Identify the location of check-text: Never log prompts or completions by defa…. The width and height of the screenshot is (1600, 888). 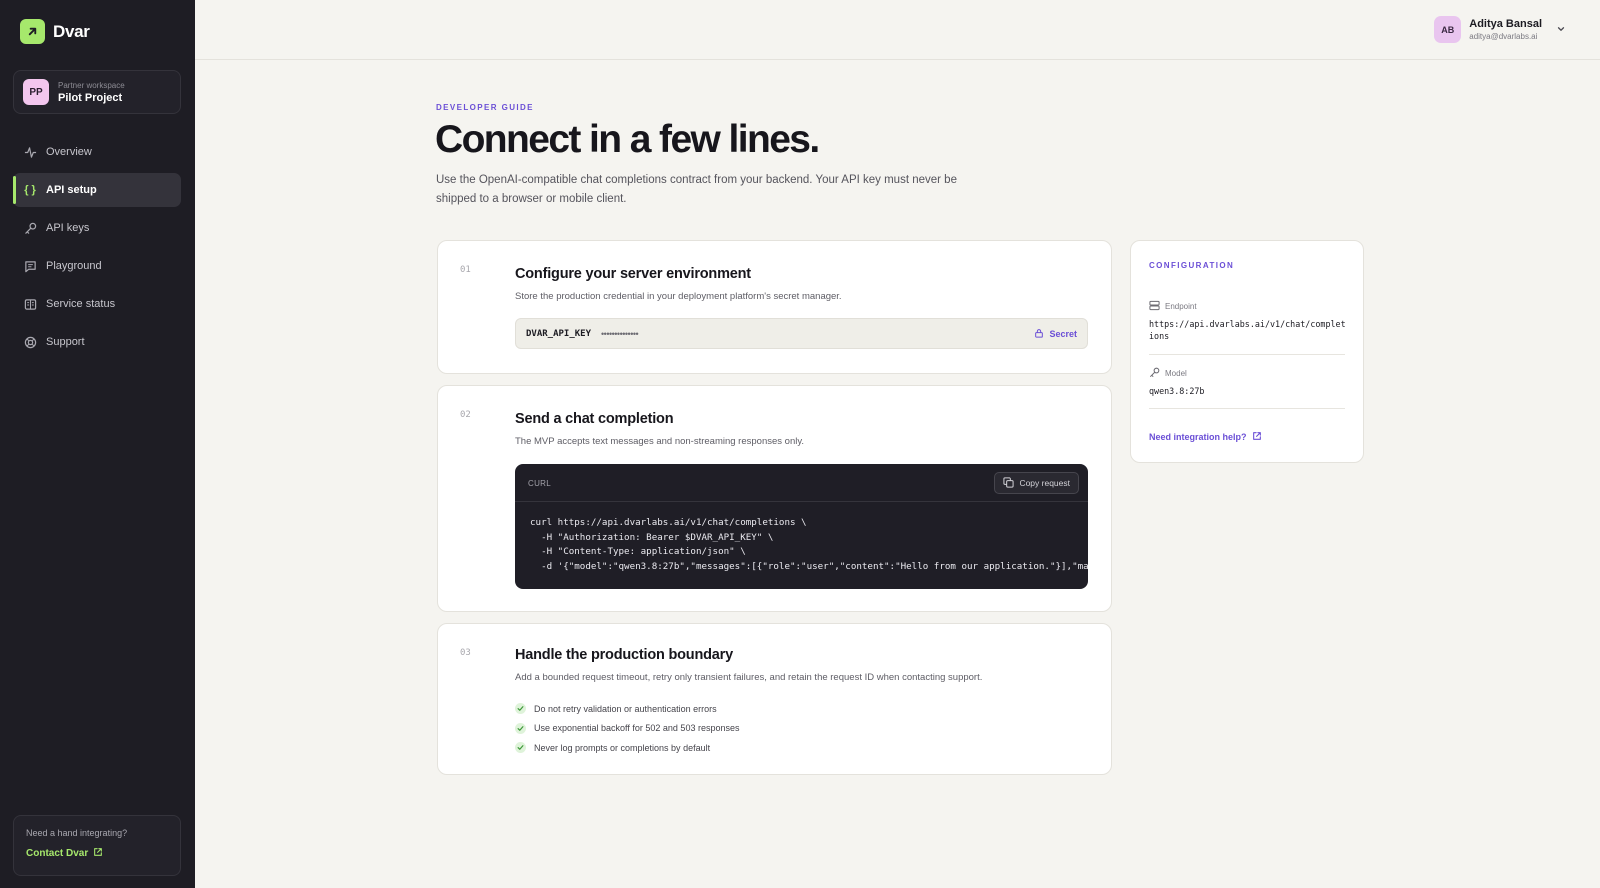
(622, 747).